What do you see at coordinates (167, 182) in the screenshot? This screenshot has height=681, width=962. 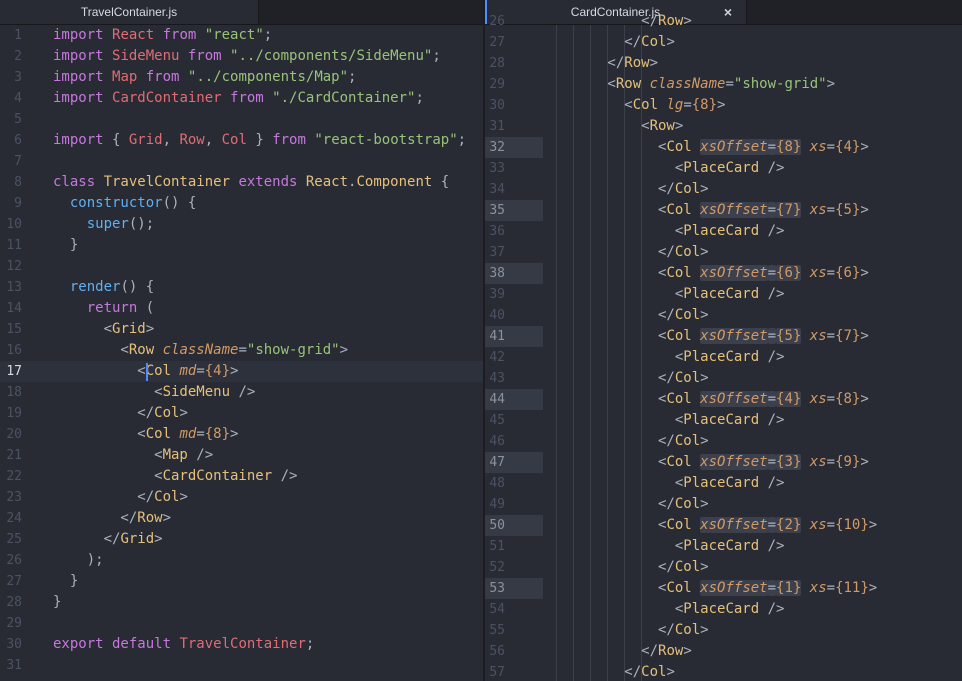 I see `code-token: TravelContainer` at bounding box center [167, 182].